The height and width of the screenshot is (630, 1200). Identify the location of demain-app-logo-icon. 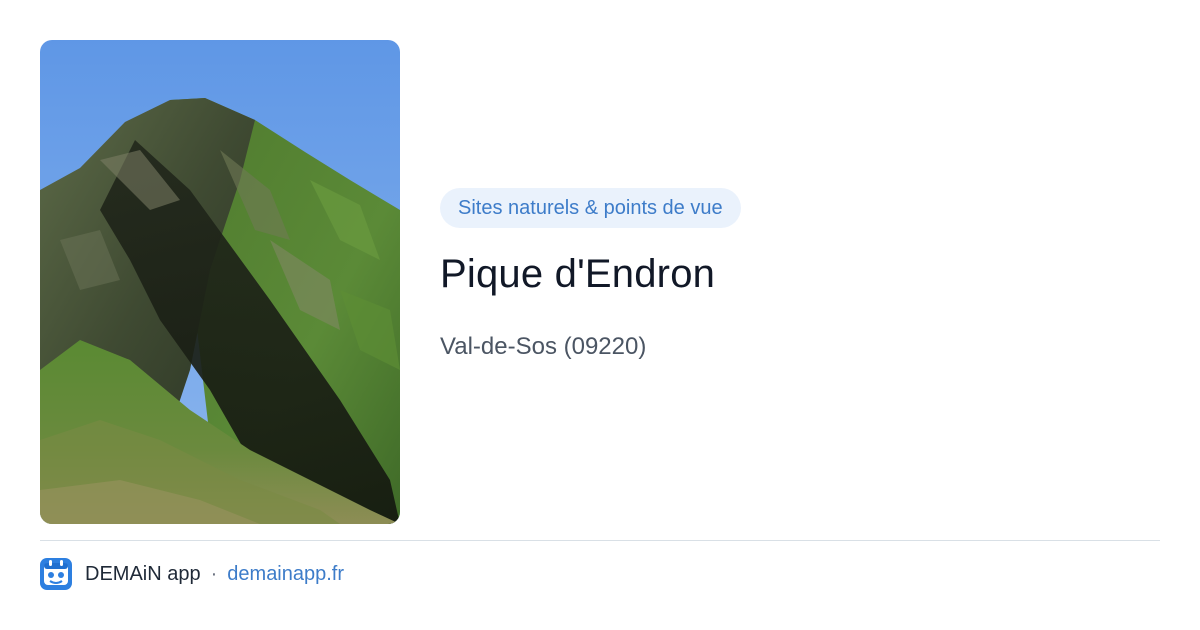
(56, 574).